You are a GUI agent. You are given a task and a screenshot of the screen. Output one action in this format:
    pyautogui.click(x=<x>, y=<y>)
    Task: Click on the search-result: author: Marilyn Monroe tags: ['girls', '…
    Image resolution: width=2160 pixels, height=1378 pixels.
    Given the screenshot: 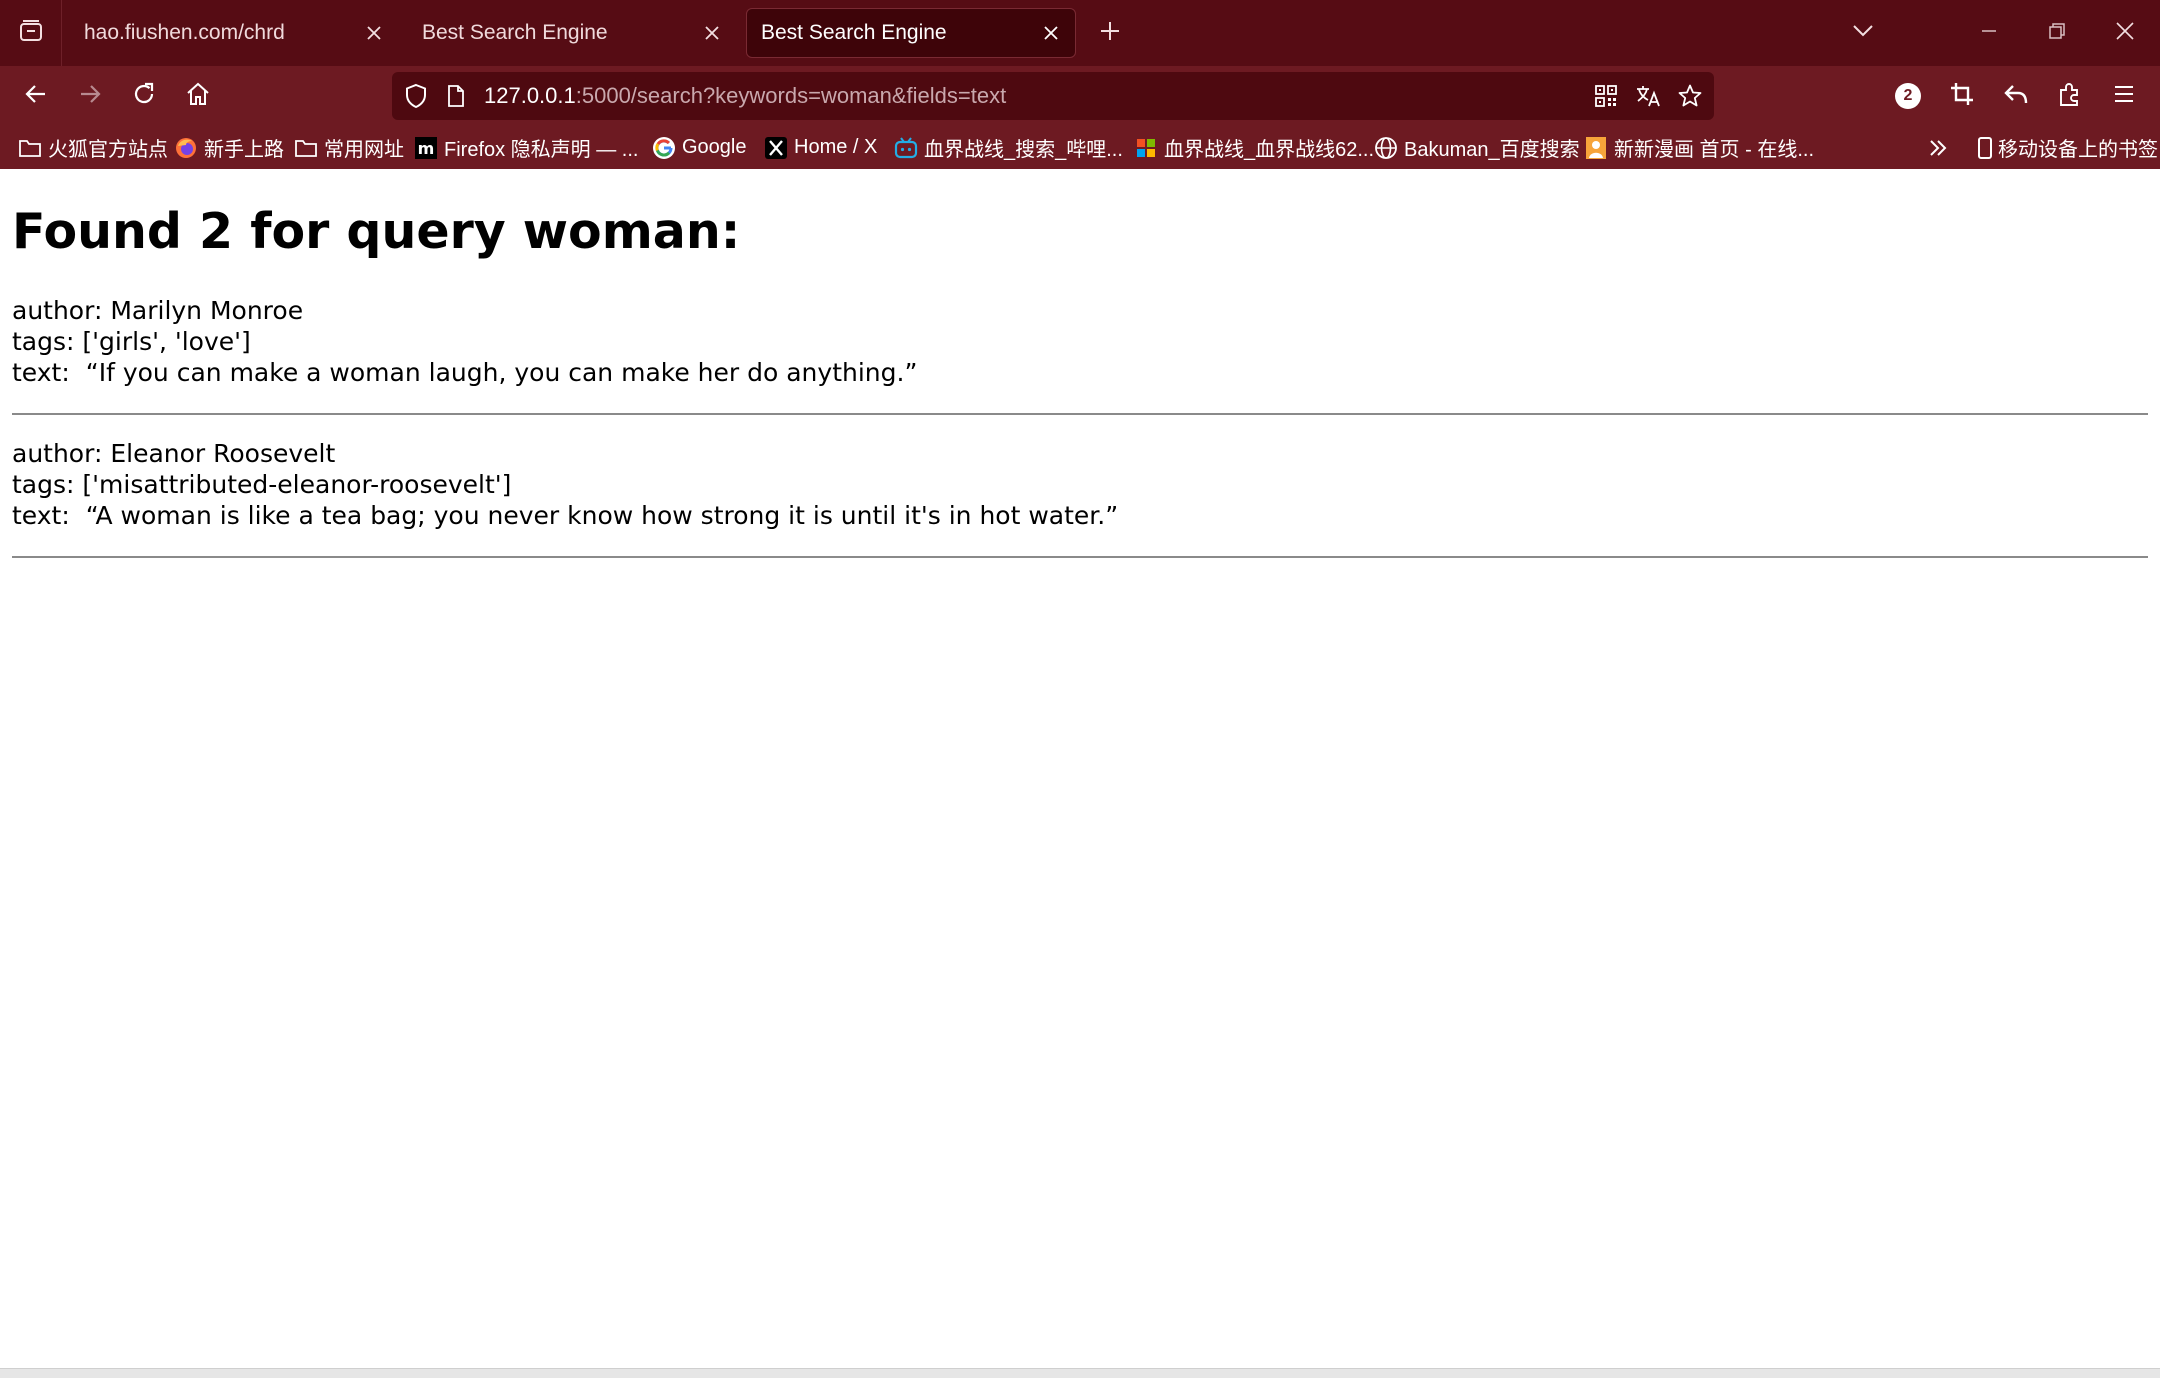 What is the action you would take?
    pyautogui.click(x=464, y=341)
    